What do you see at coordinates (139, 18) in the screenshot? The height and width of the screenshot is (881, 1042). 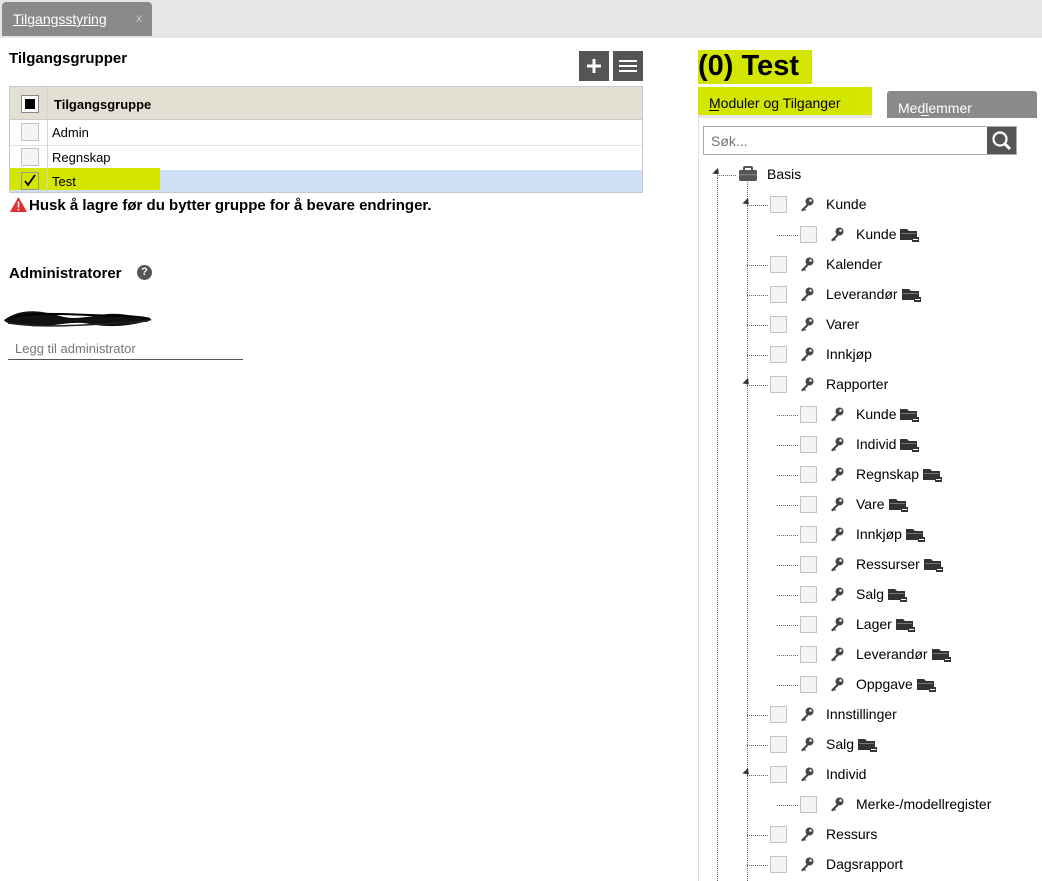 I see `tab-close-icon: x` at bounding box center [139, 18].